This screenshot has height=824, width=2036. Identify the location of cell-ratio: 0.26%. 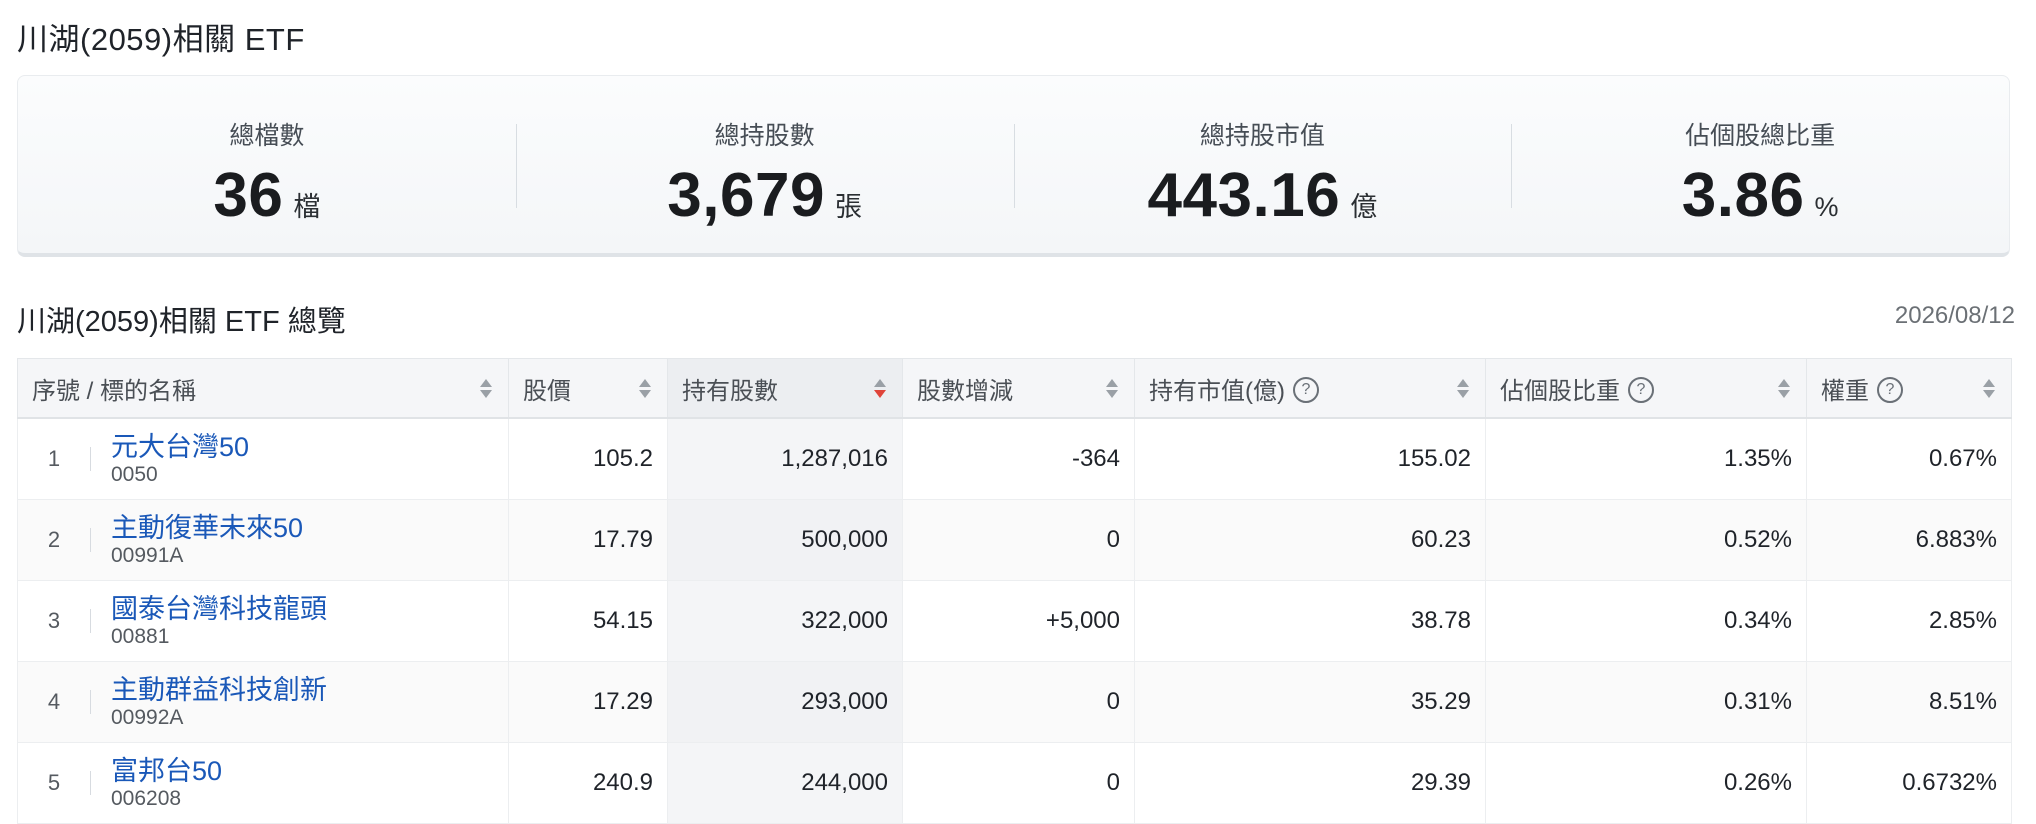
(1646, 783).